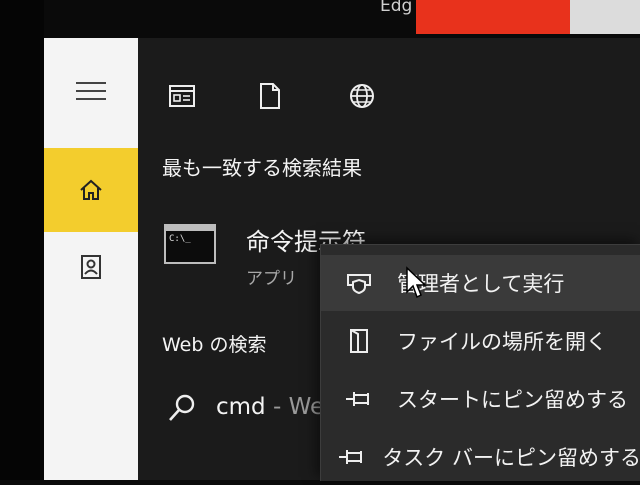 This screenshot has height=485, width=640. Describe the element at coordinates (22, 240) in the screenshot. I see `screen-bezel` at that location.